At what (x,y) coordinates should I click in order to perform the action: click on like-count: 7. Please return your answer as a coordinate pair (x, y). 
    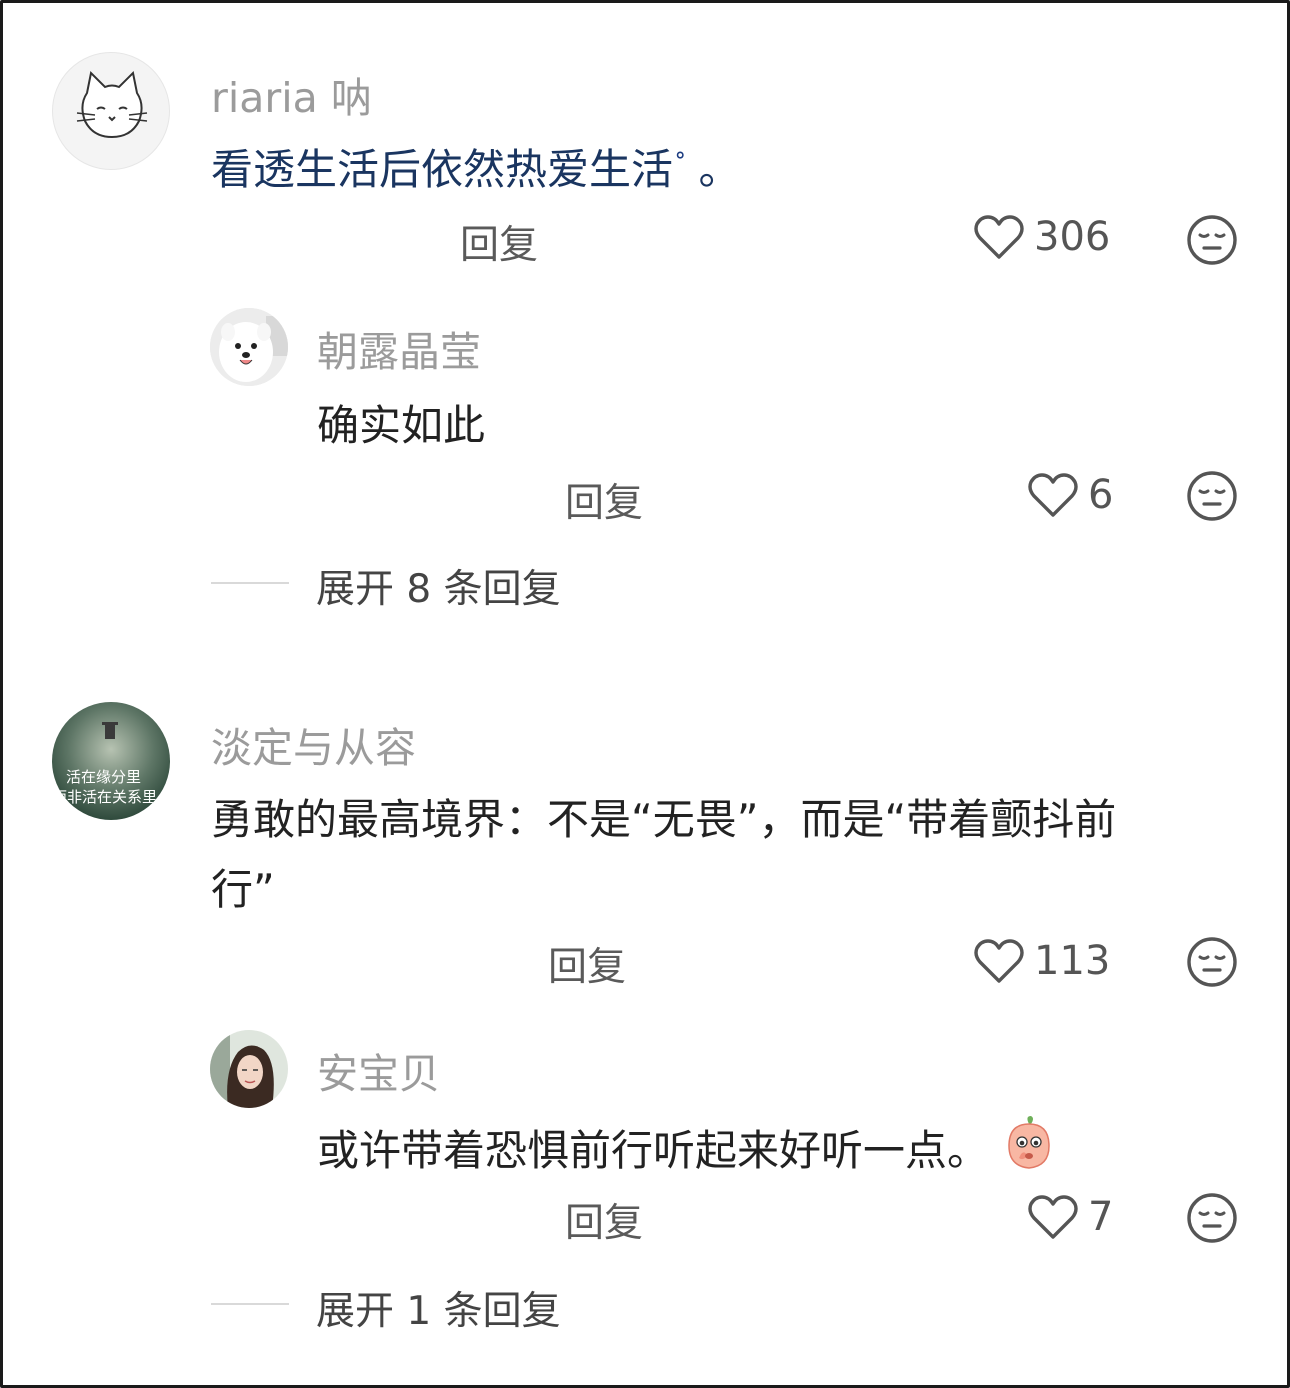
    Looking at the image, I should click on (1101, 1217).